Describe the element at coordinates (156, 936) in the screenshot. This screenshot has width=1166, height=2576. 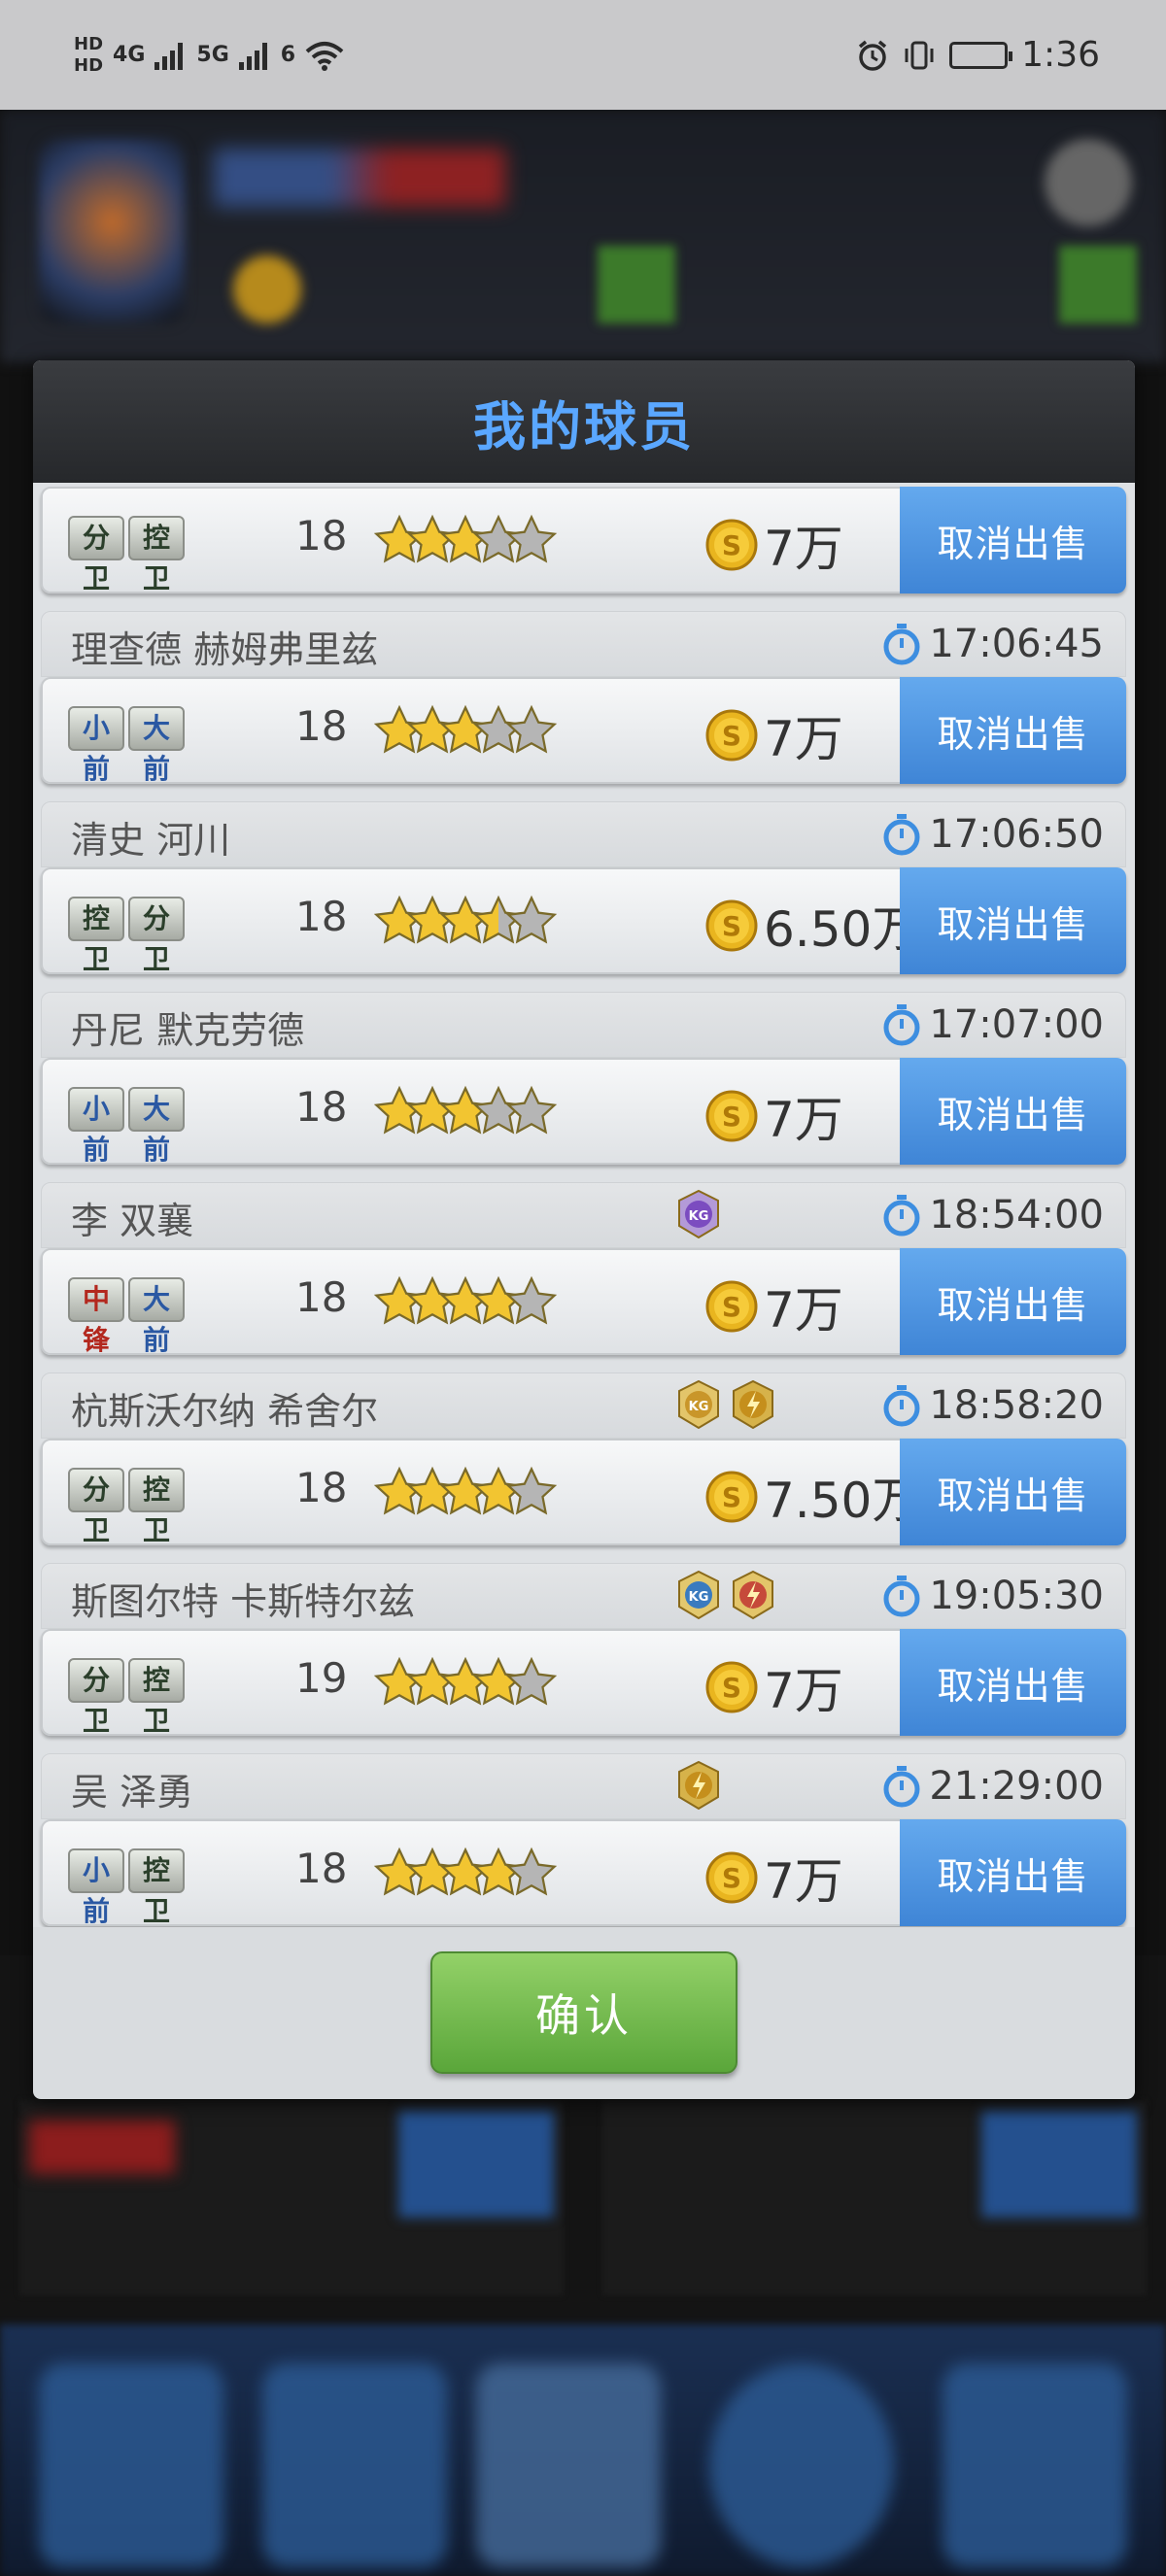
I see `position-tag: 分卫` at that location.